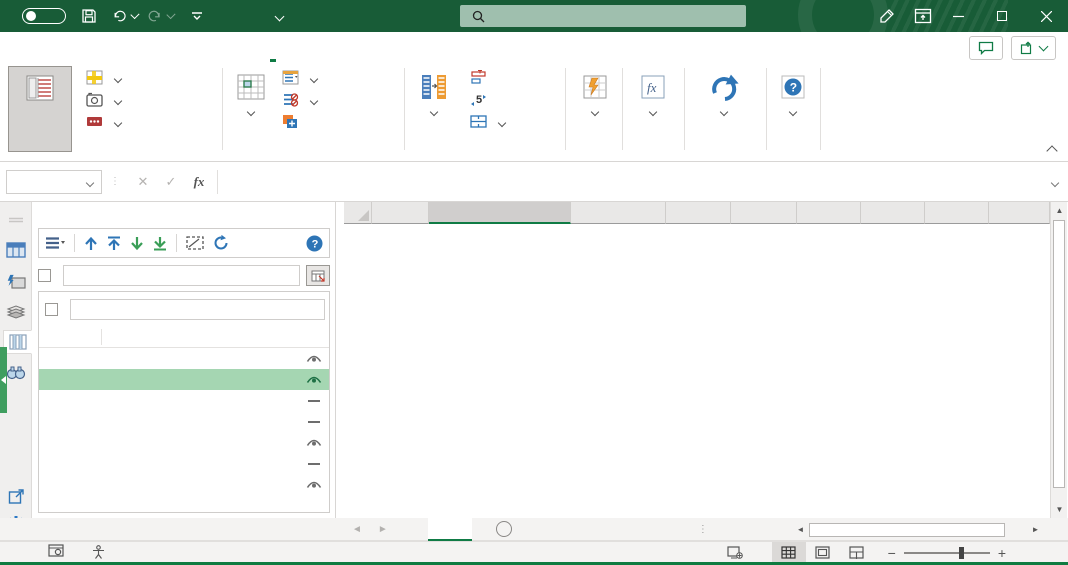 This screenshot has height=565, width=1068. What do you see at coordinates (247, 47) in the screenshot?
I see `ribbon-tab-developer` at bounding box center [247, 47].